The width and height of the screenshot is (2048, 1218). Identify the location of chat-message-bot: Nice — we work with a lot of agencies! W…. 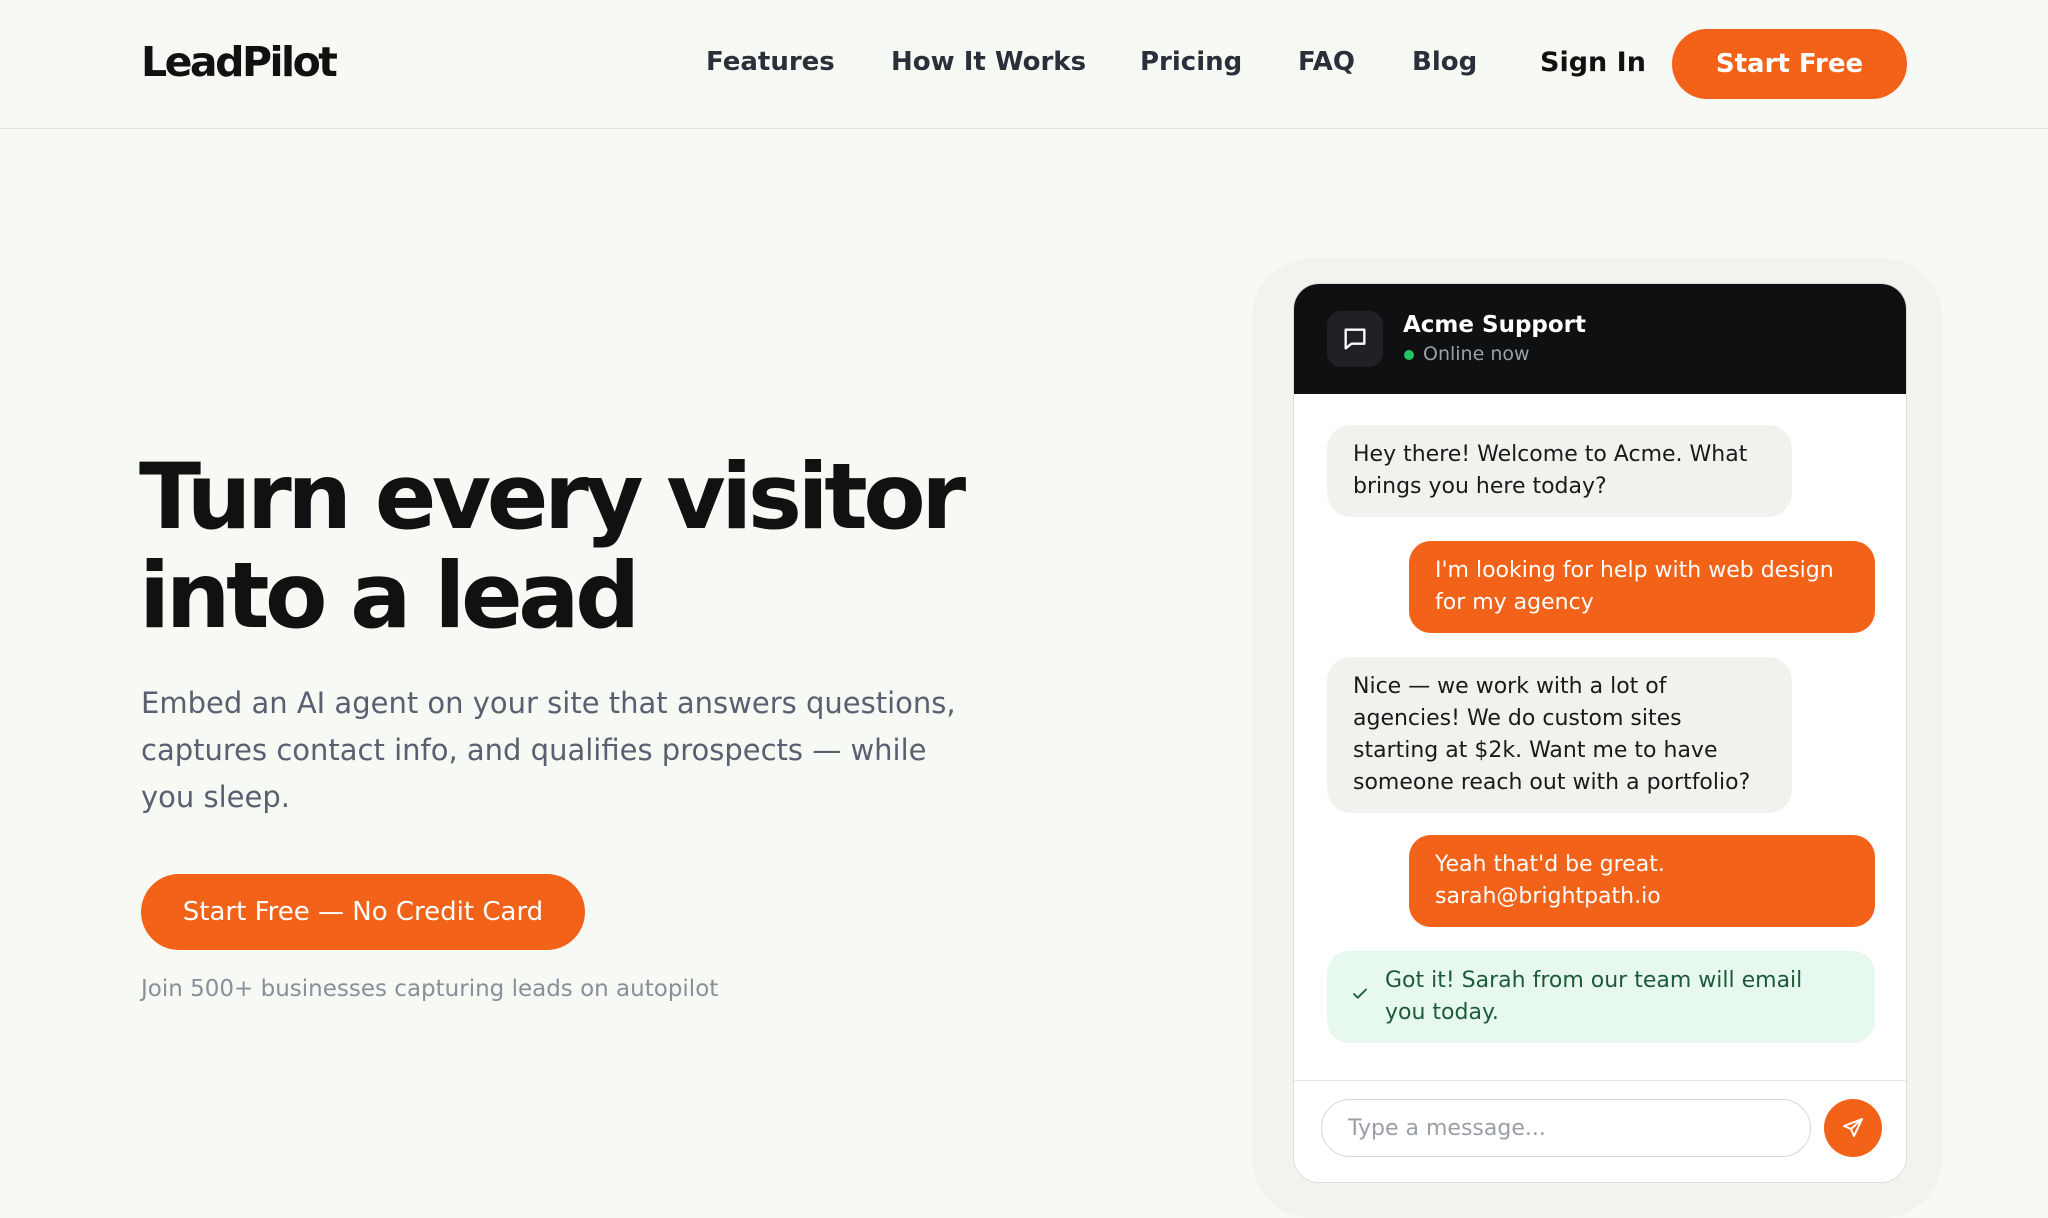
(1559, 735).